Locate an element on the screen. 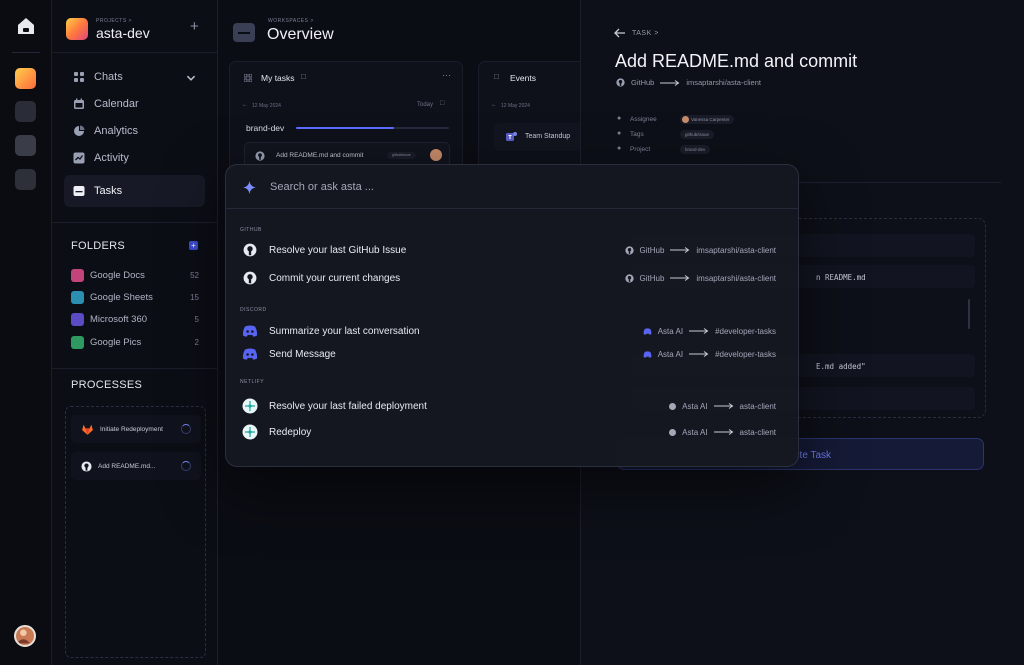 The width and height of the screenshot is (1024, 665). workspace-rail is located at coordinates (26, 332).